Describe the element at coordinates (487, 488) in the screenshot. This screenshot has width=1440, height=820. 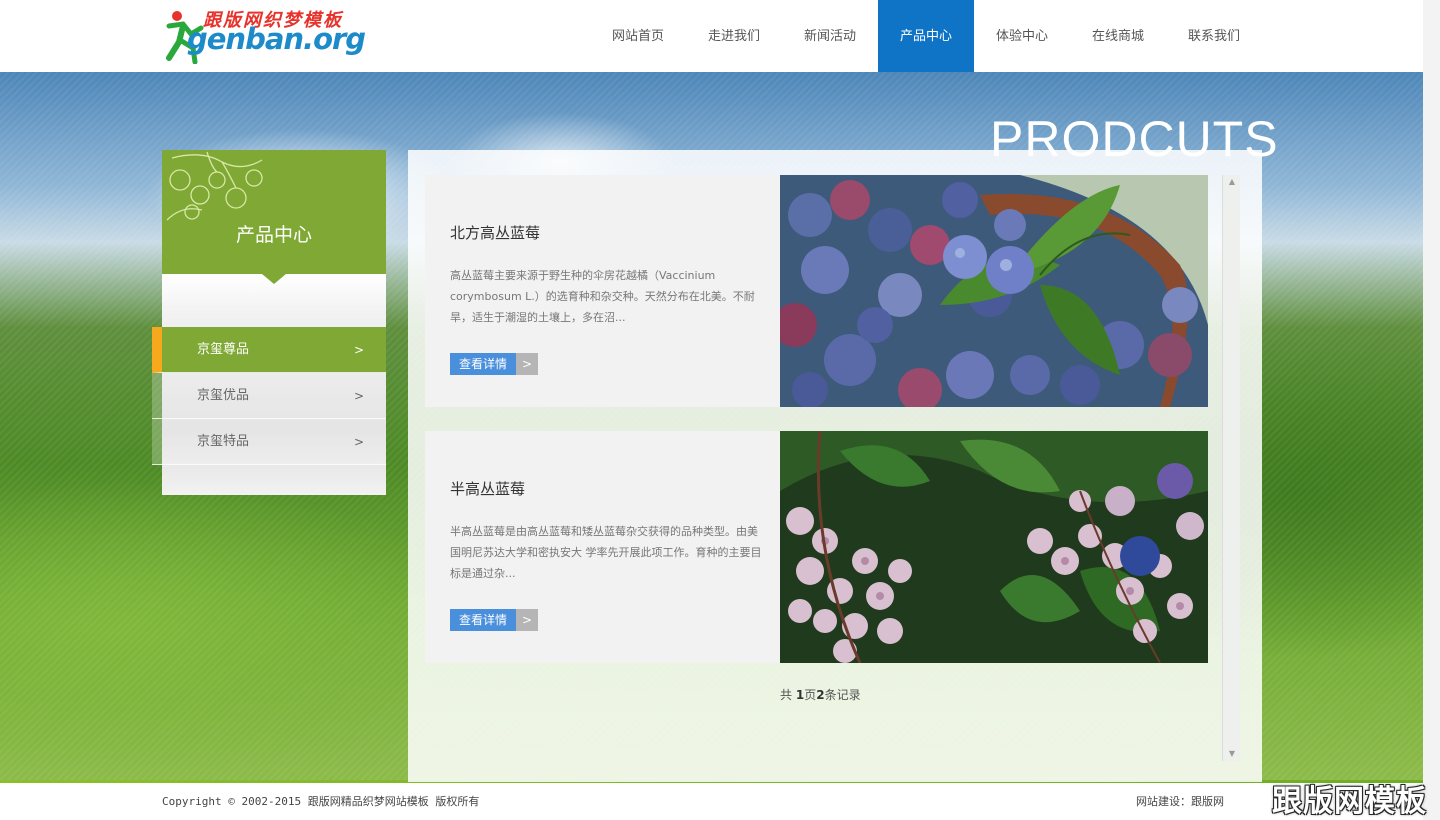
I see `product-title: 半高丛蓝莓` at that location.